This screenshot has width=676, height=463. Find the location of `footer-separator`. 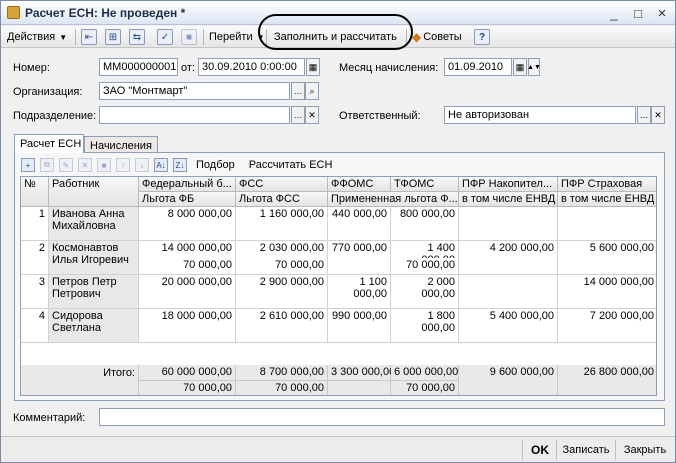

footer-separator is located at coordinates (556, 450).